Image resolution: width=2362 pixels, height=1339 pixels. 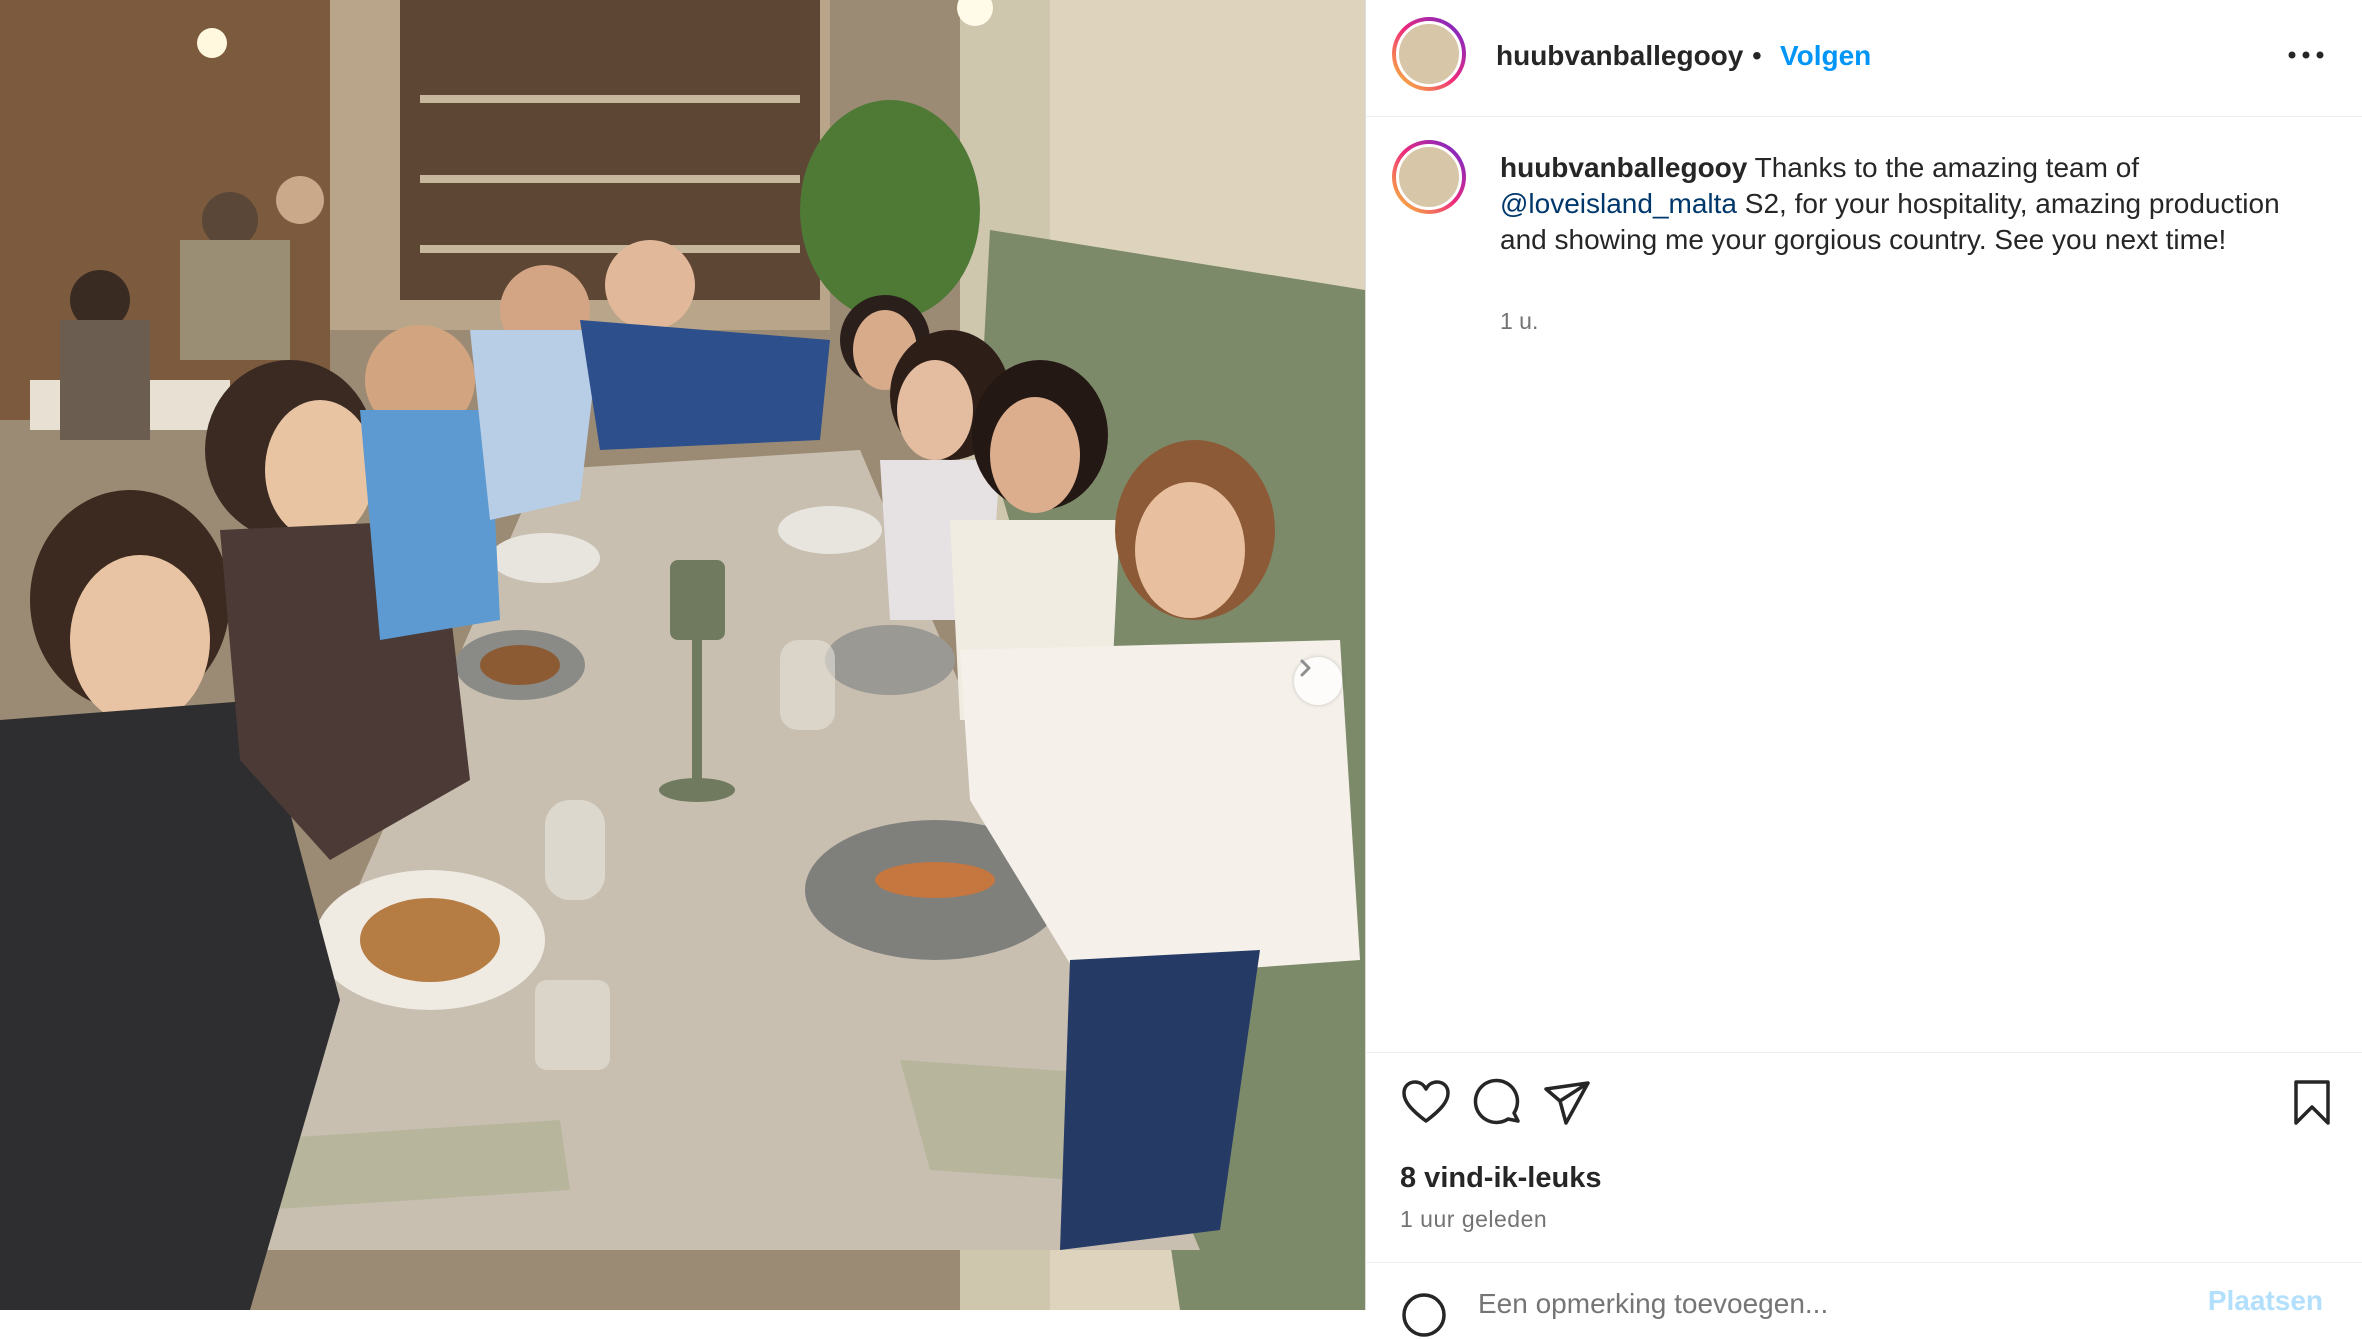 What do you see at coordinates (1500, 1178) in the screenshot?
I see `likes-count: 8 vind-ik-leuks` at bounding box center [1500, 1178].